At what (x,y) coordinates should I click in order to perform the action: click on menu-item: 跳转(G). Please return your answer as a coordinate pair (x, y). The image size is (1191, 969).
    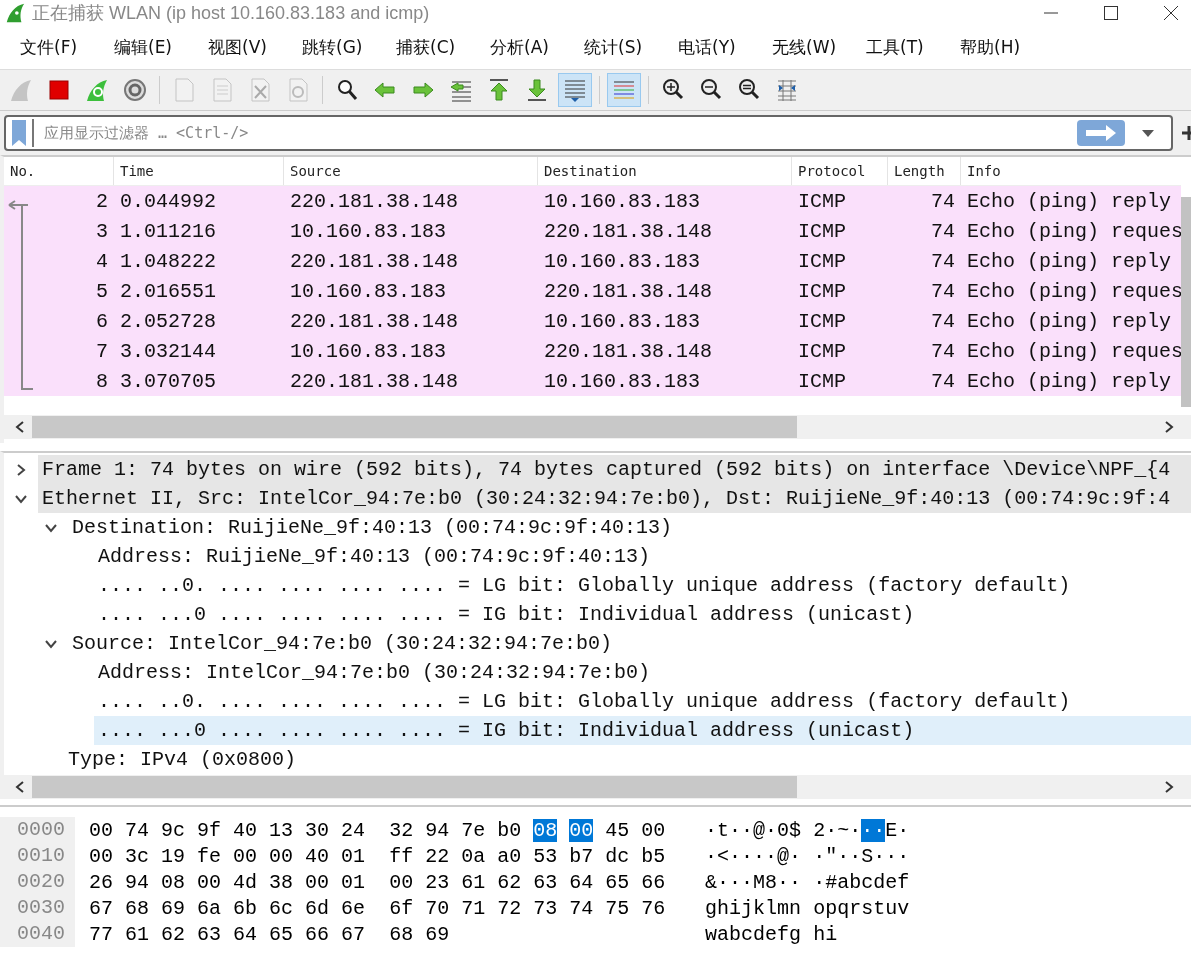
    Looking at the image, I should click on (349, 47).